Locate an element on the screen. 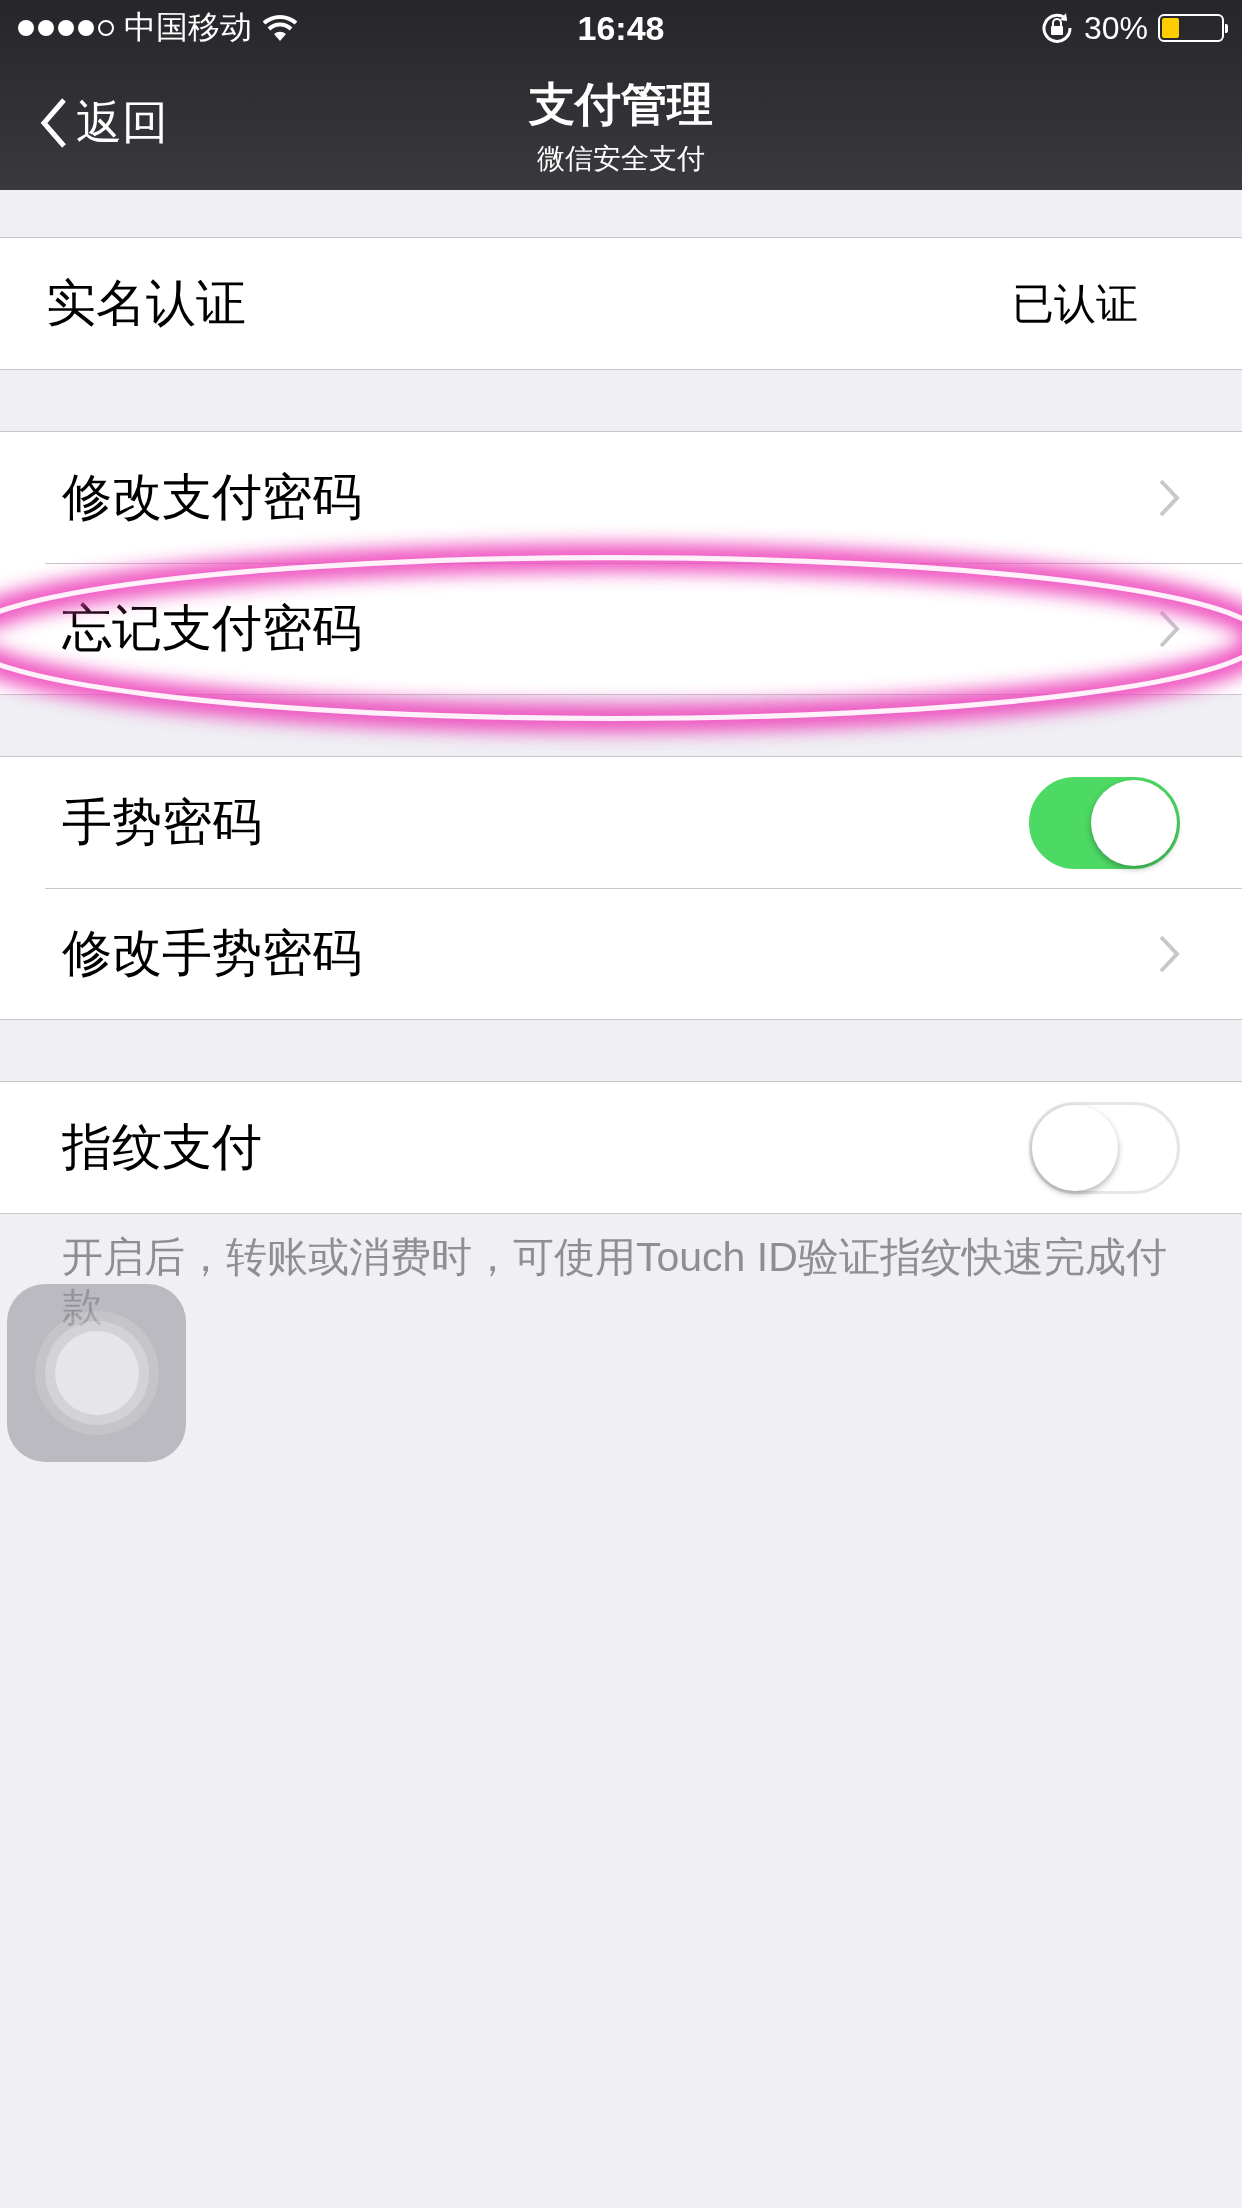 This screenshot has width=1242, height=2208. page-subtitle: 微信安全支付 is located at coordinates (621, 159).